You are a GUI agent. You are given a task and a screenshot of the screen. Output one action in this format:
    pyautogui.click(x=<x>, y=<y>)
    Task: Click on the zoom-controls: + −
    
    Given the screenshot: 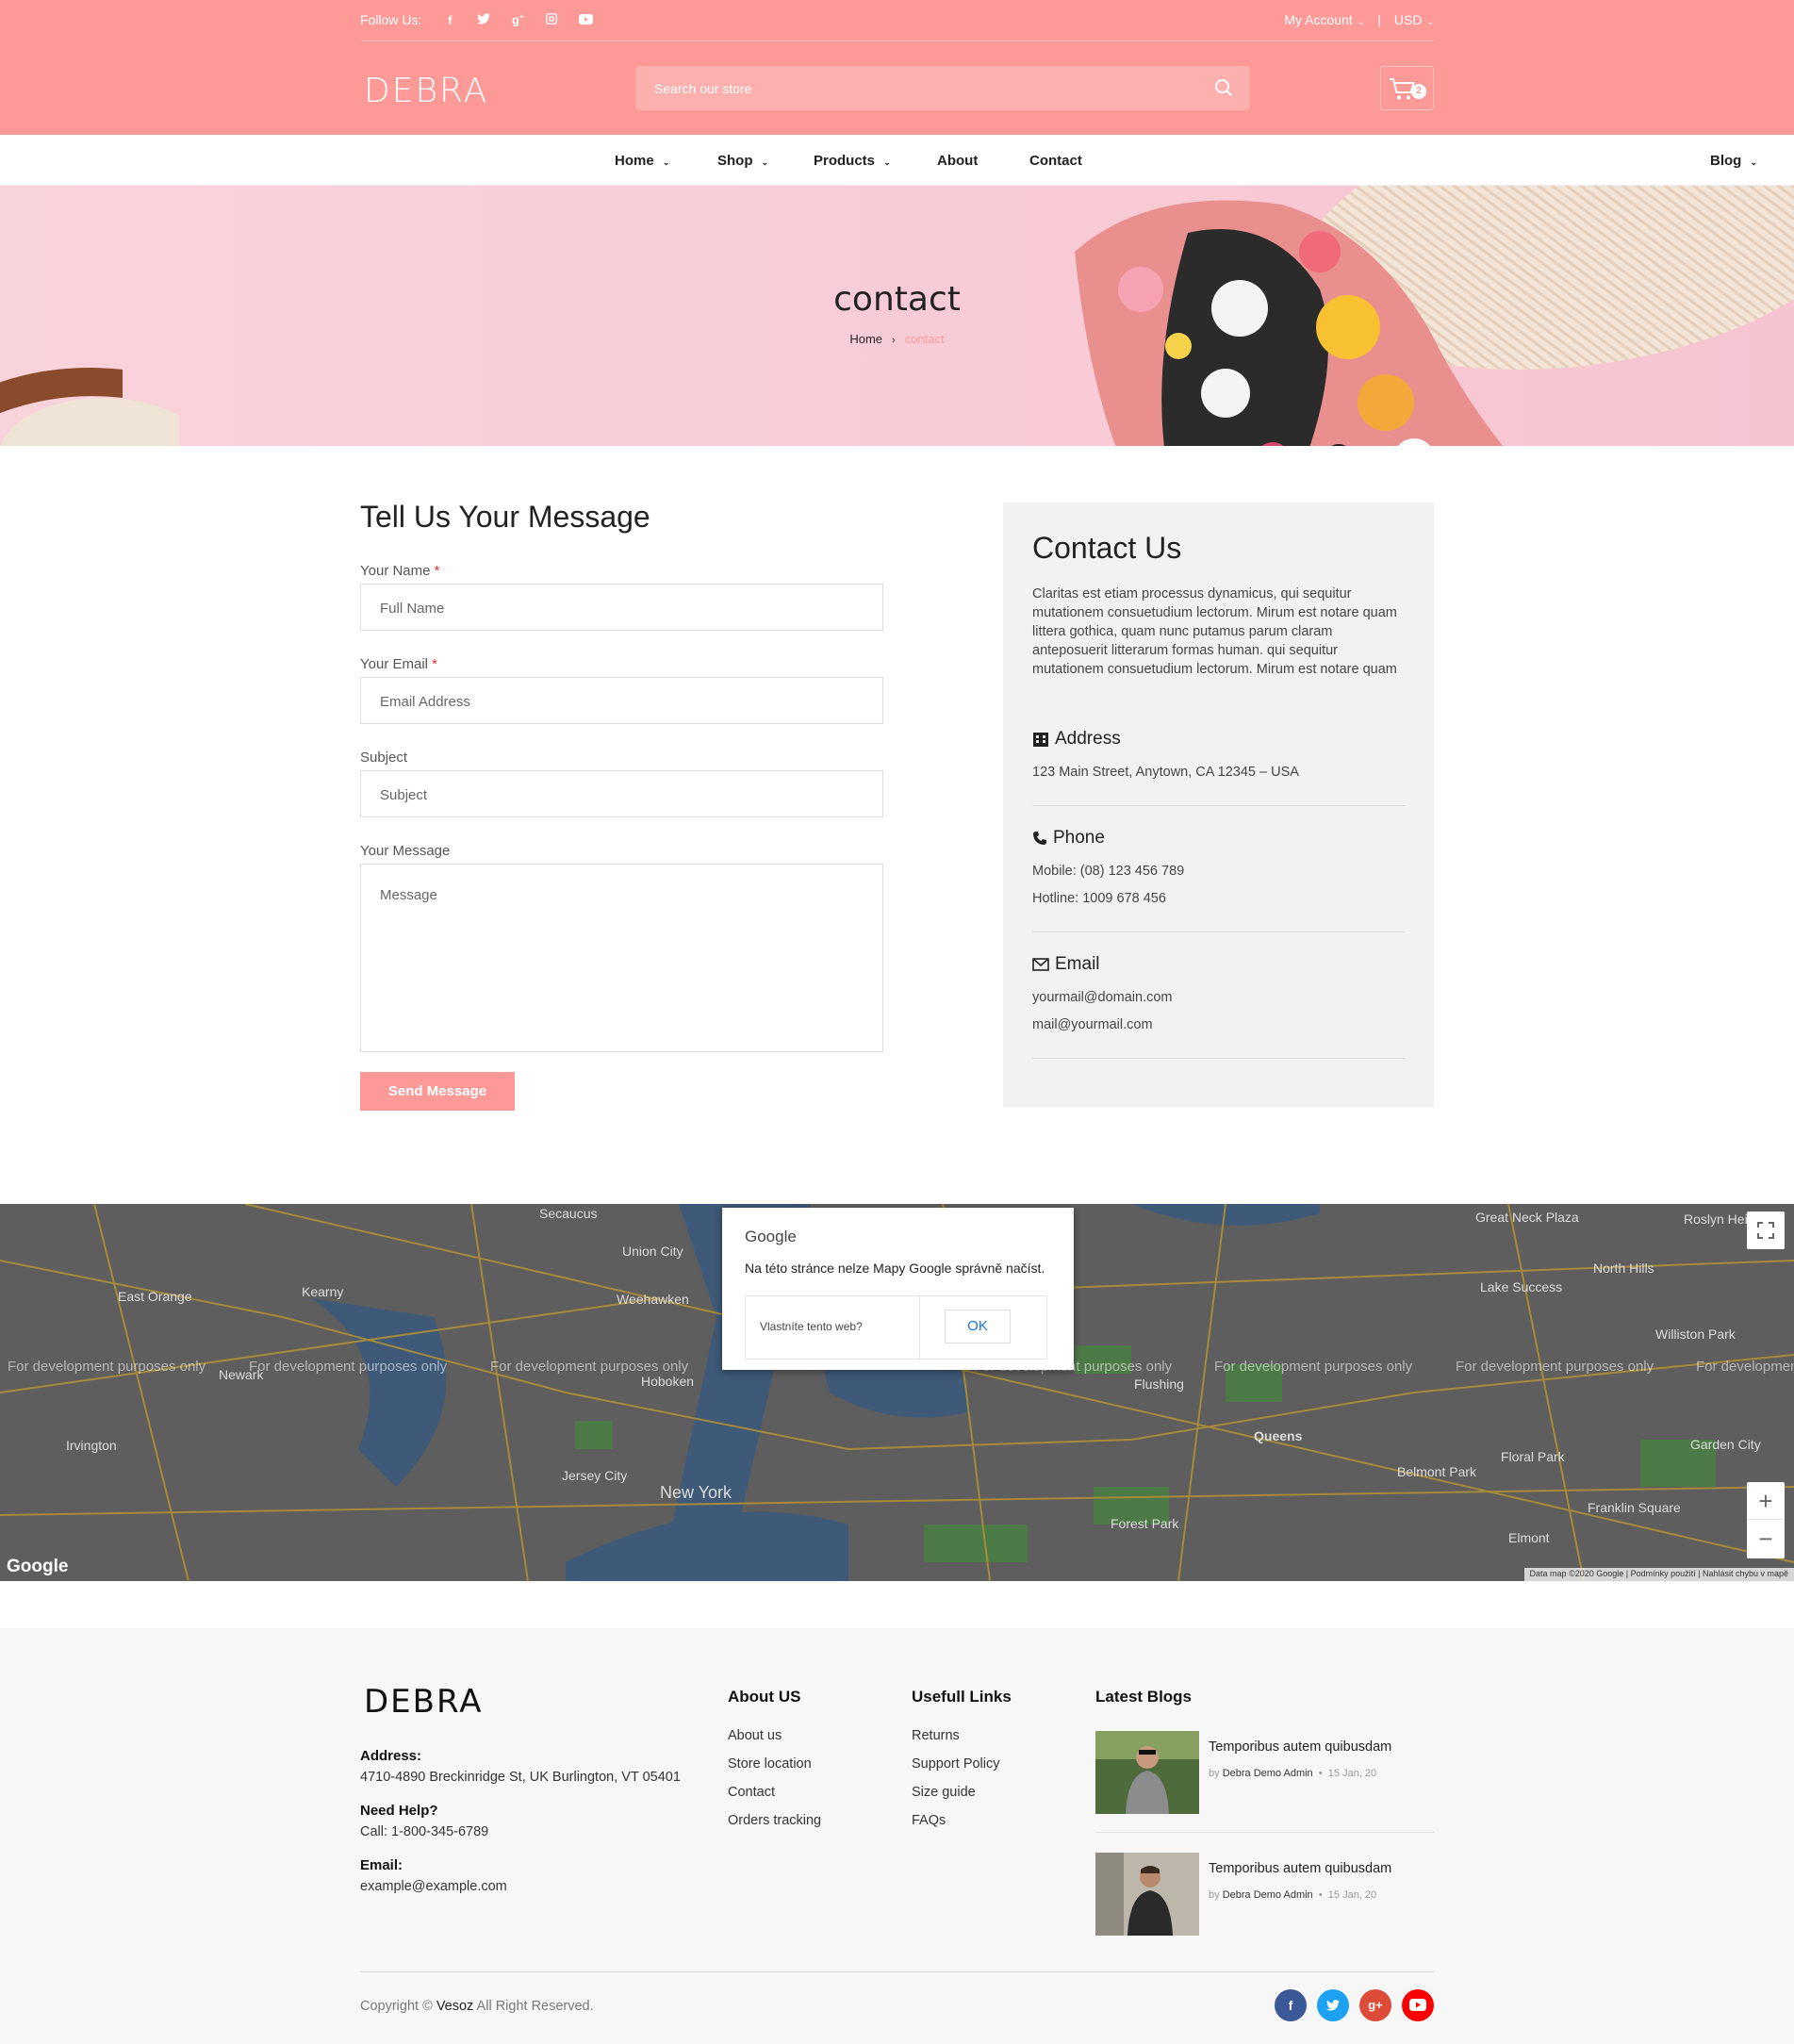 What is the action you would take?
    pyautogui.click(x=1766, y=1520)
    